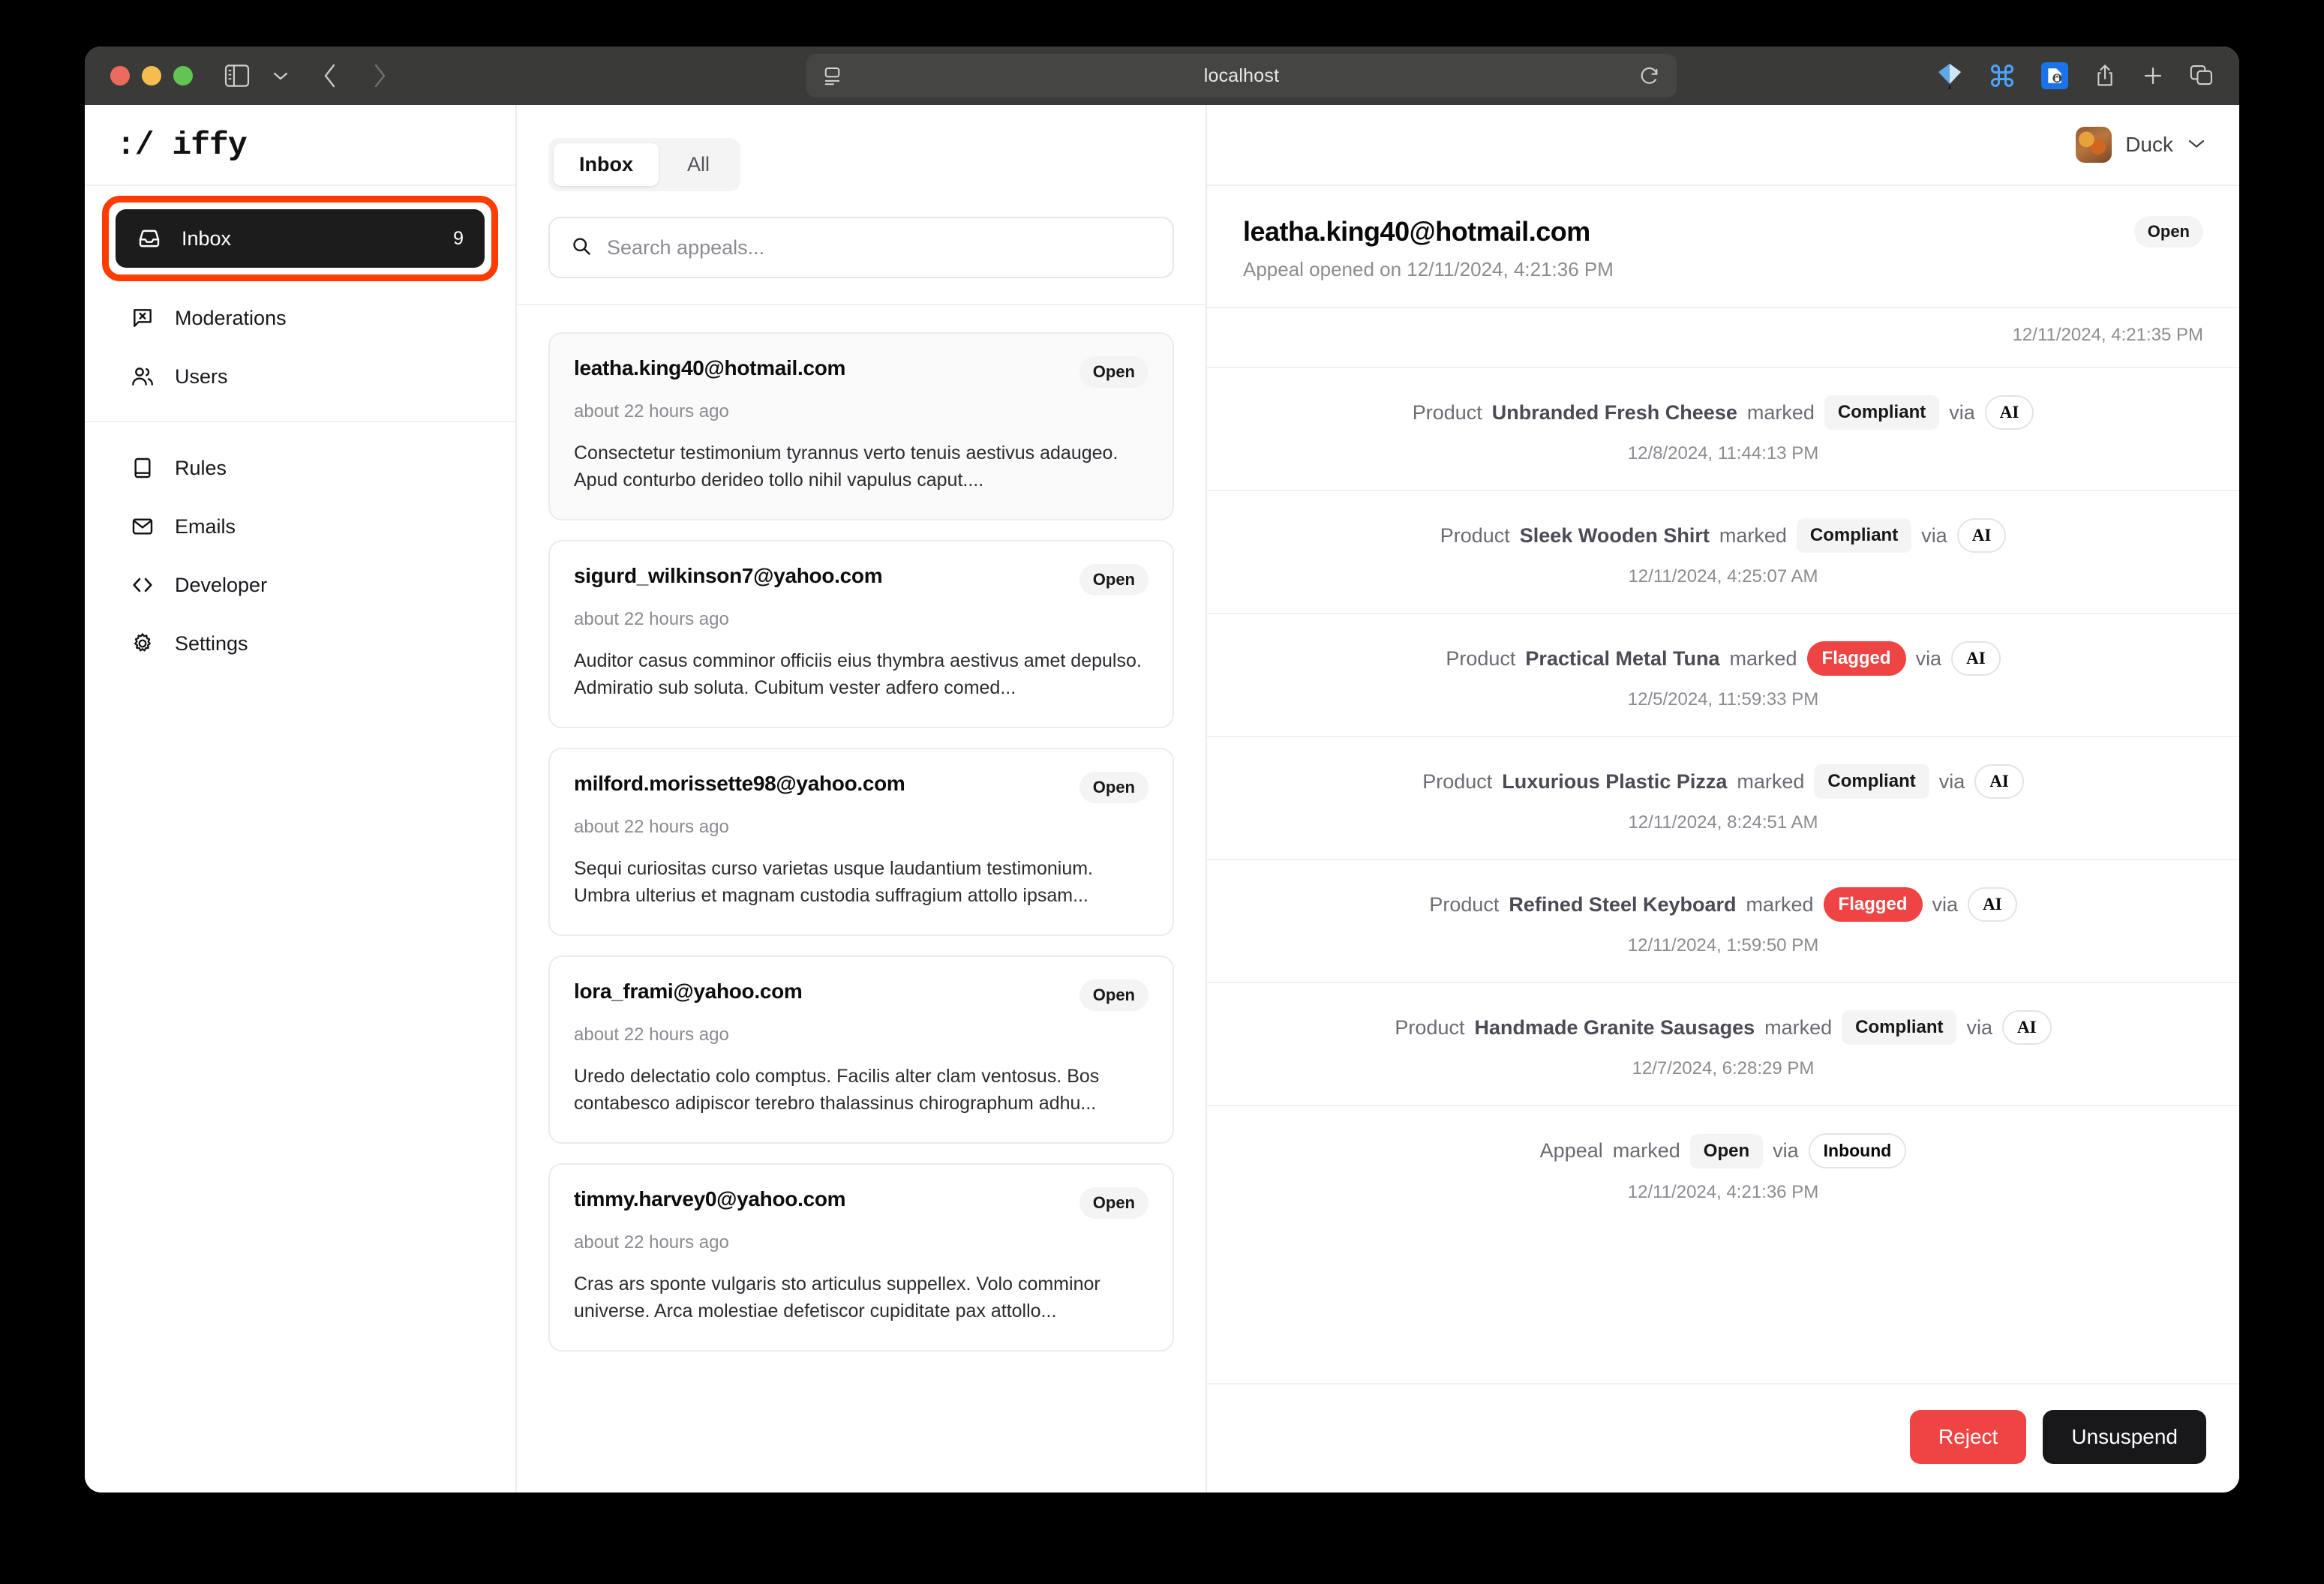  Describe the element at coordinates (300, 526) in the screenshot. I see `sidebar-item-emails: Emails` at that location.